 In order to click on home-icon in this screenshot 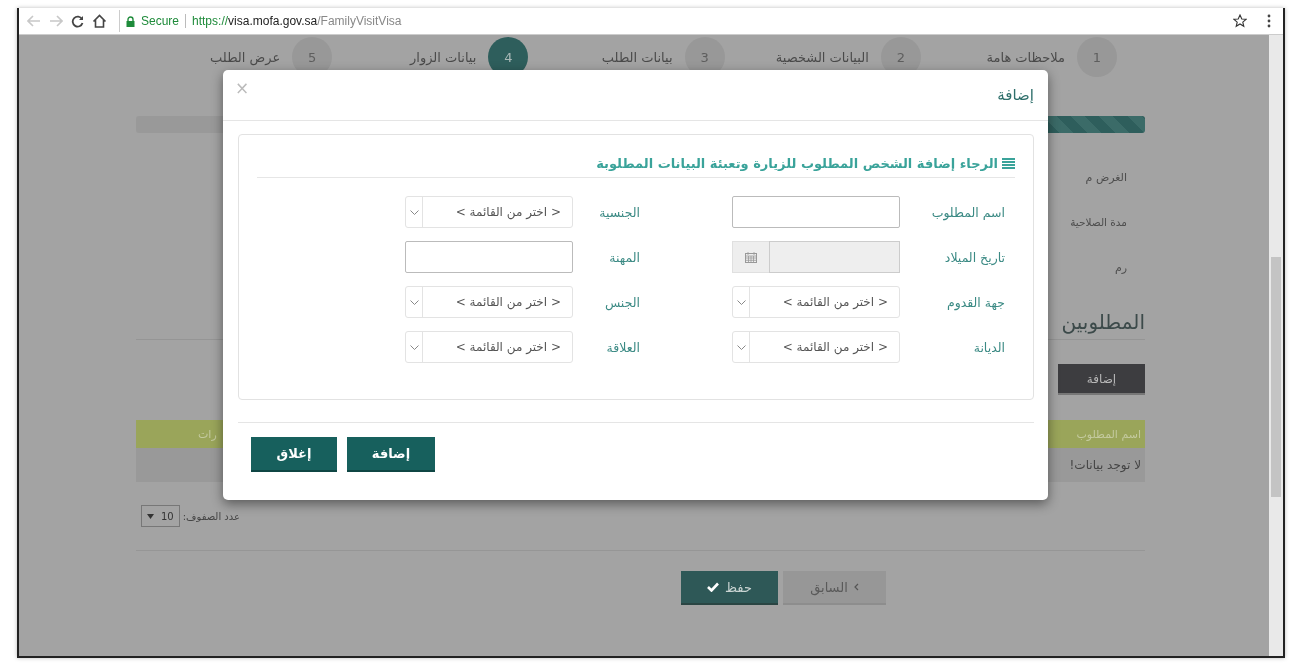, I will do `click(99, 21)`.